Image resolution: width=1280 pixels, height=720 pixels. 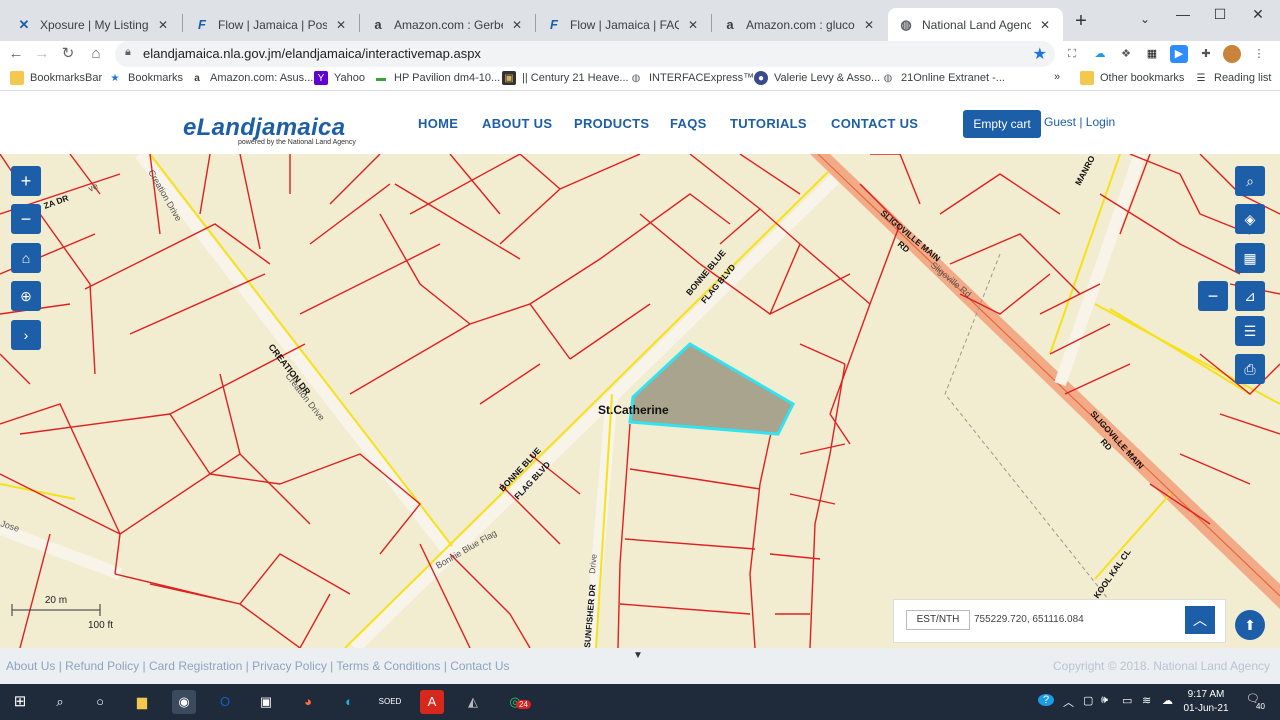 What do you see at coordinates (1258, 16) in the screenshot?
I see `close-window-button: ✕` at bounding box center [1258, 16].